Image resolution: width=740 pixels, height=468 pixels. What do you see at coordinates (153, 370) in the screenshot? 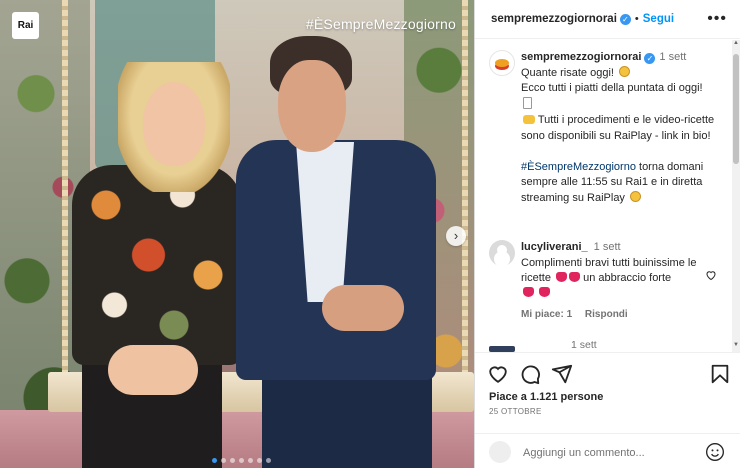
I see `woman-hands` at bounding box center [153, 370].